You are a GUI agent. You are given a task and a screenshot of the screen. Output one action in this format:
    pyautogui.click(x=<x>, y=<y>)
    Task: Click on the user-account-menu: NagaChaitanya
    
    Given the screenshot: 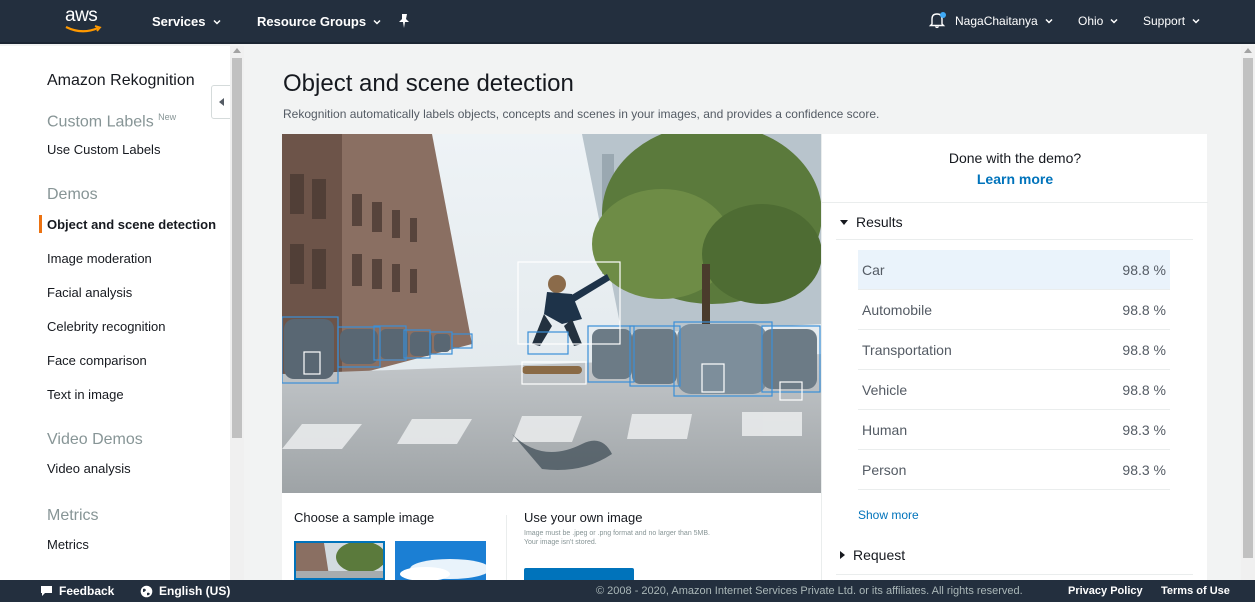 What is the action you would take?
    pyautogui.click(x=1004, y=21)
    